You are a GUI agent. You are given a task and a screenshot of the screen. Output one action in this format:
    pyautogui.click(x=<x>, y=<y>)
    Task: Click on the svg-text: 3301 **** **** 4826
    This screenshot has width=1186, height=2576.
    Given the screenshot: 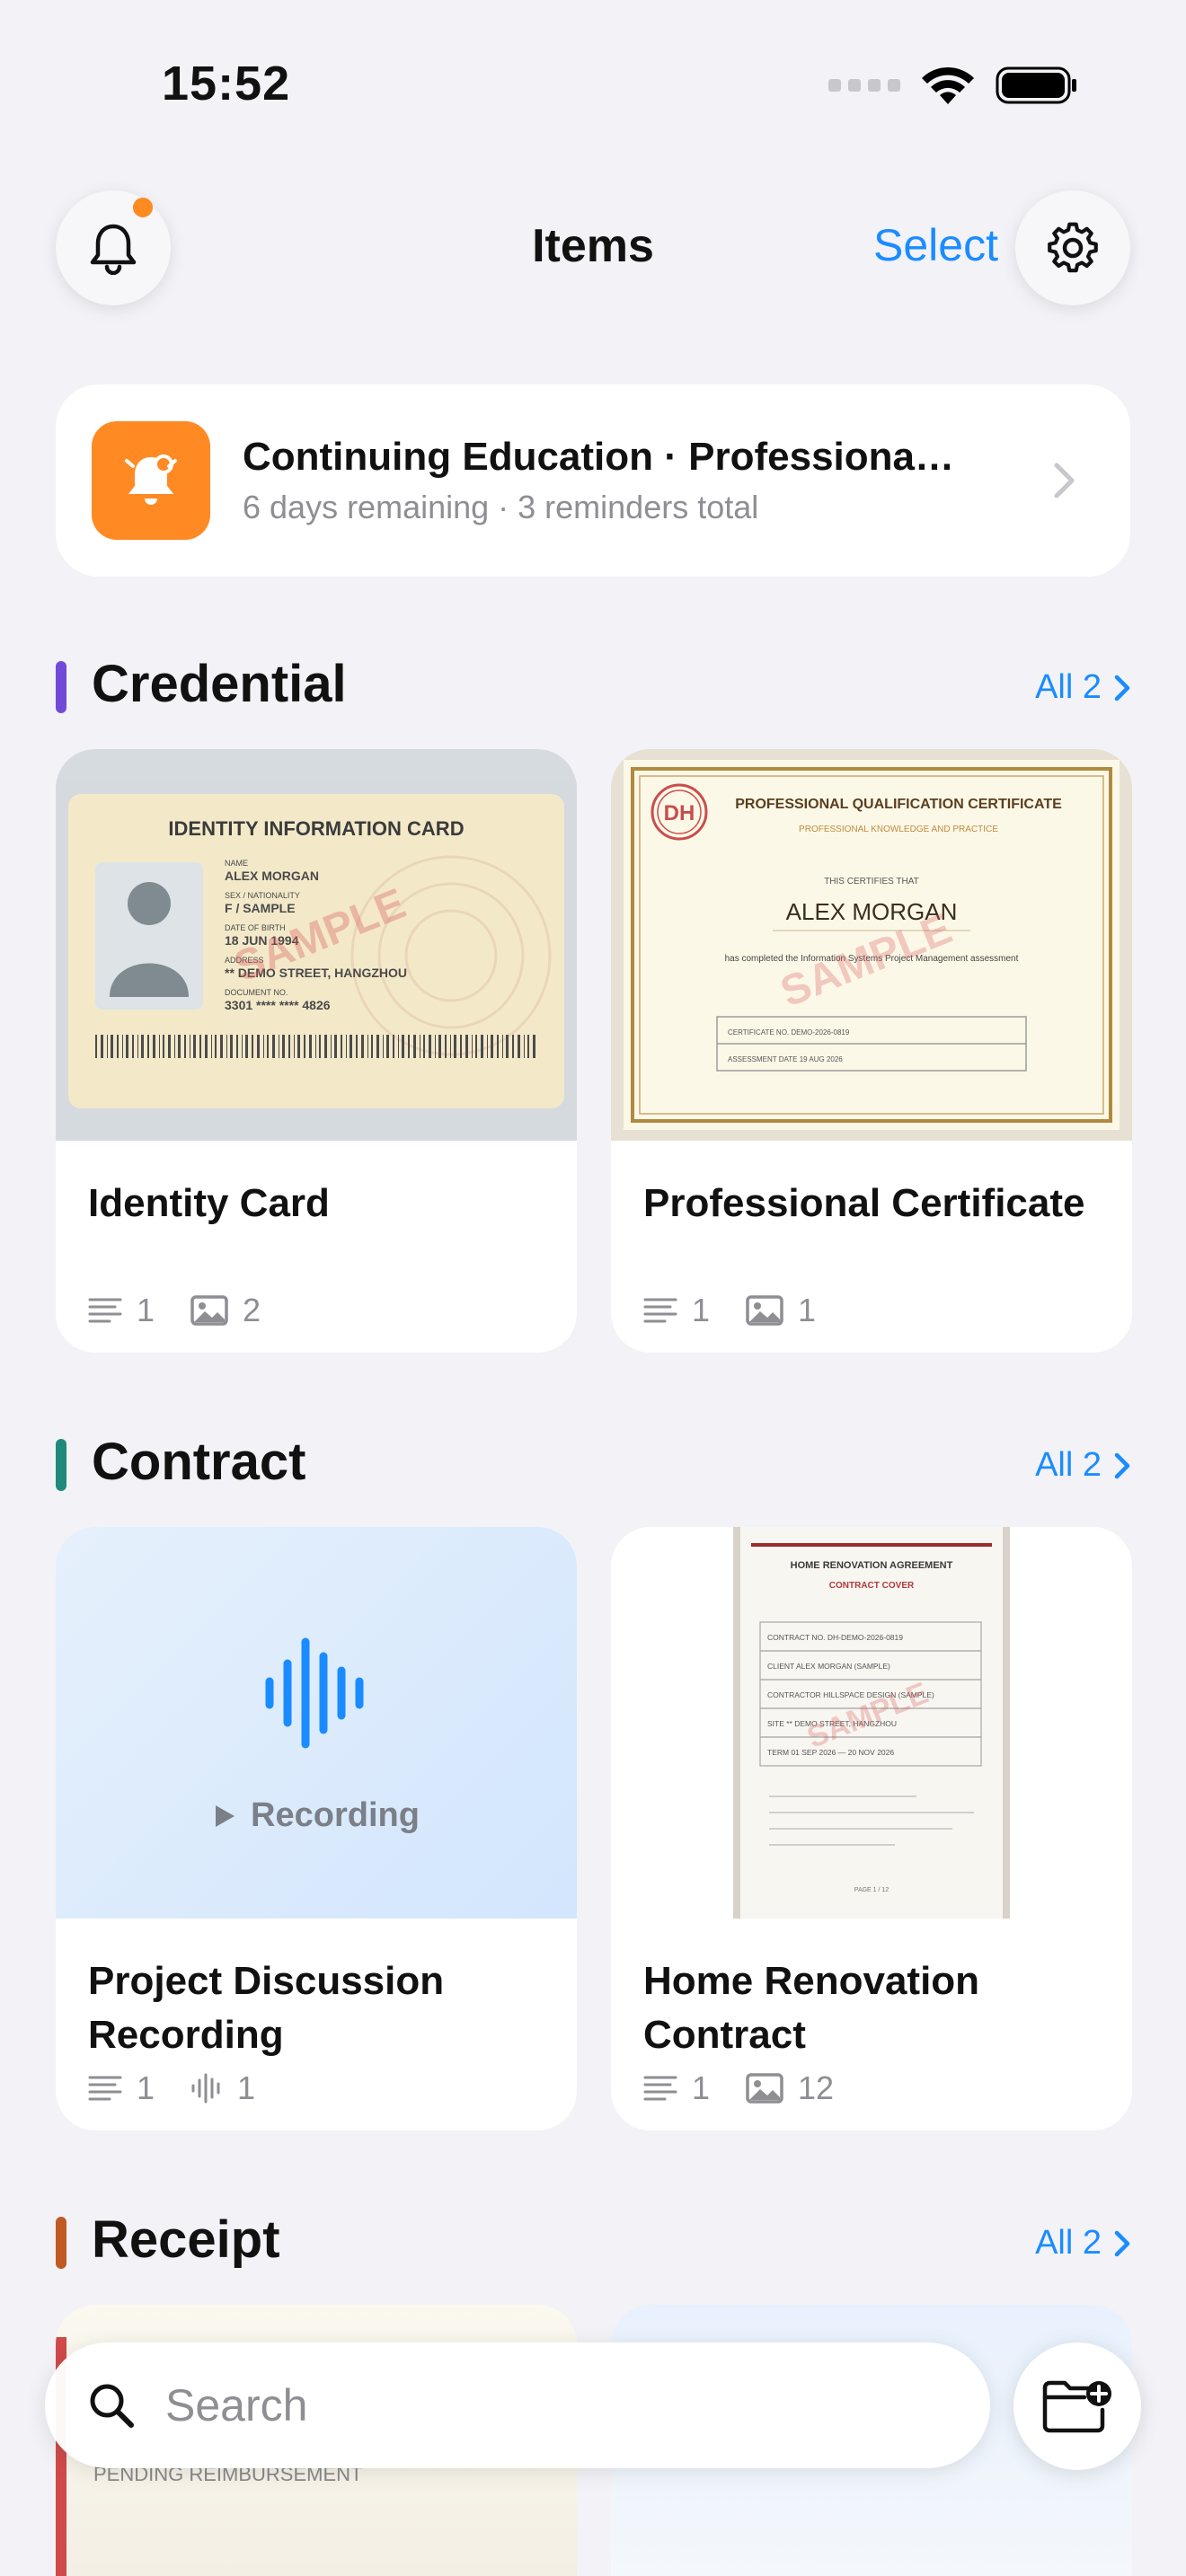 What is the action you would take?
    pyautogui.click(x=278, y=1005)
    